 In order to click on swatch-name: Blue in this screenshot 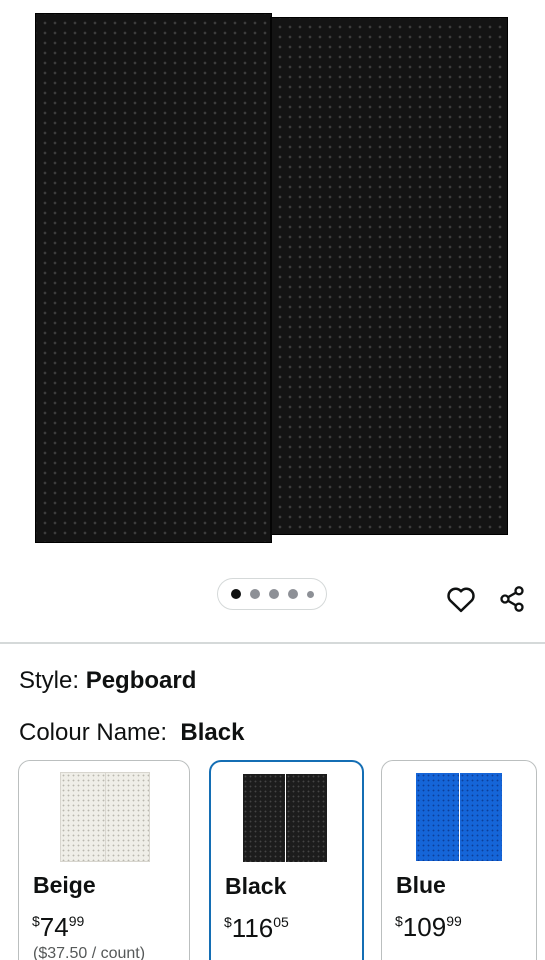, I will do `click(421, 885)`.